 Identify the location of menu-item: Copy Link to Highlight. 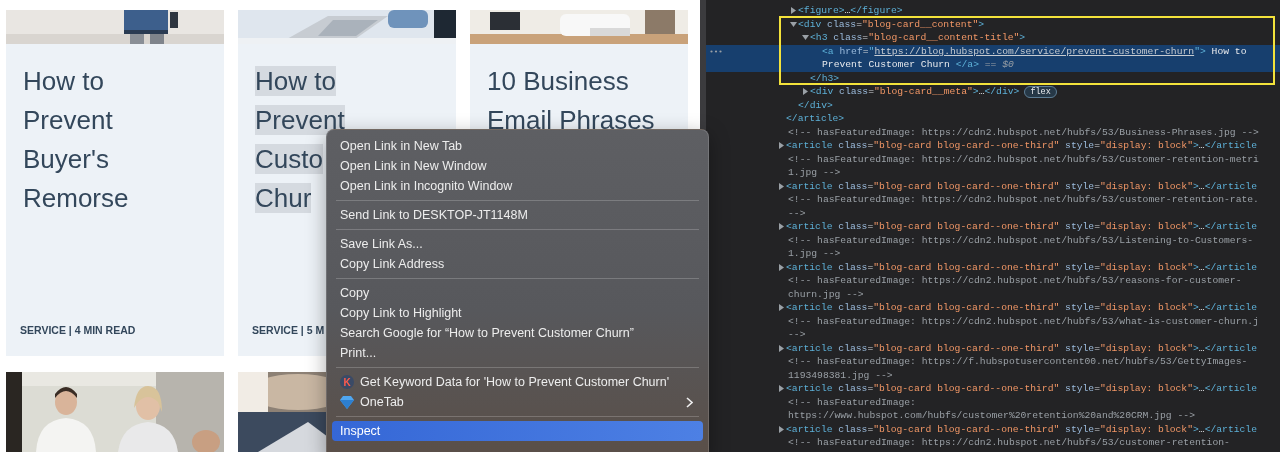
(517, 313).